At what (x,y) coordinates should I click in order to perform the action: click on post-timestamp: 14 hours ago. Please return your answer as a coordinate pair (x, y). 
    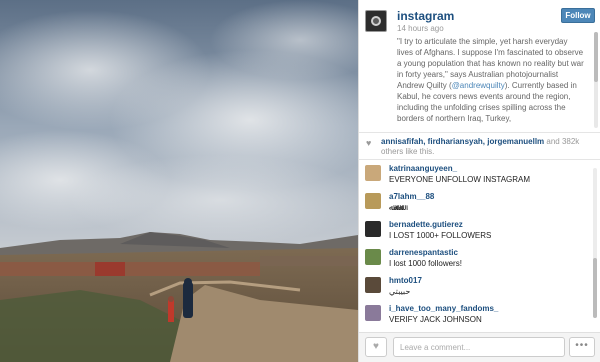
    Looking at the image, I should click on (420, 28).